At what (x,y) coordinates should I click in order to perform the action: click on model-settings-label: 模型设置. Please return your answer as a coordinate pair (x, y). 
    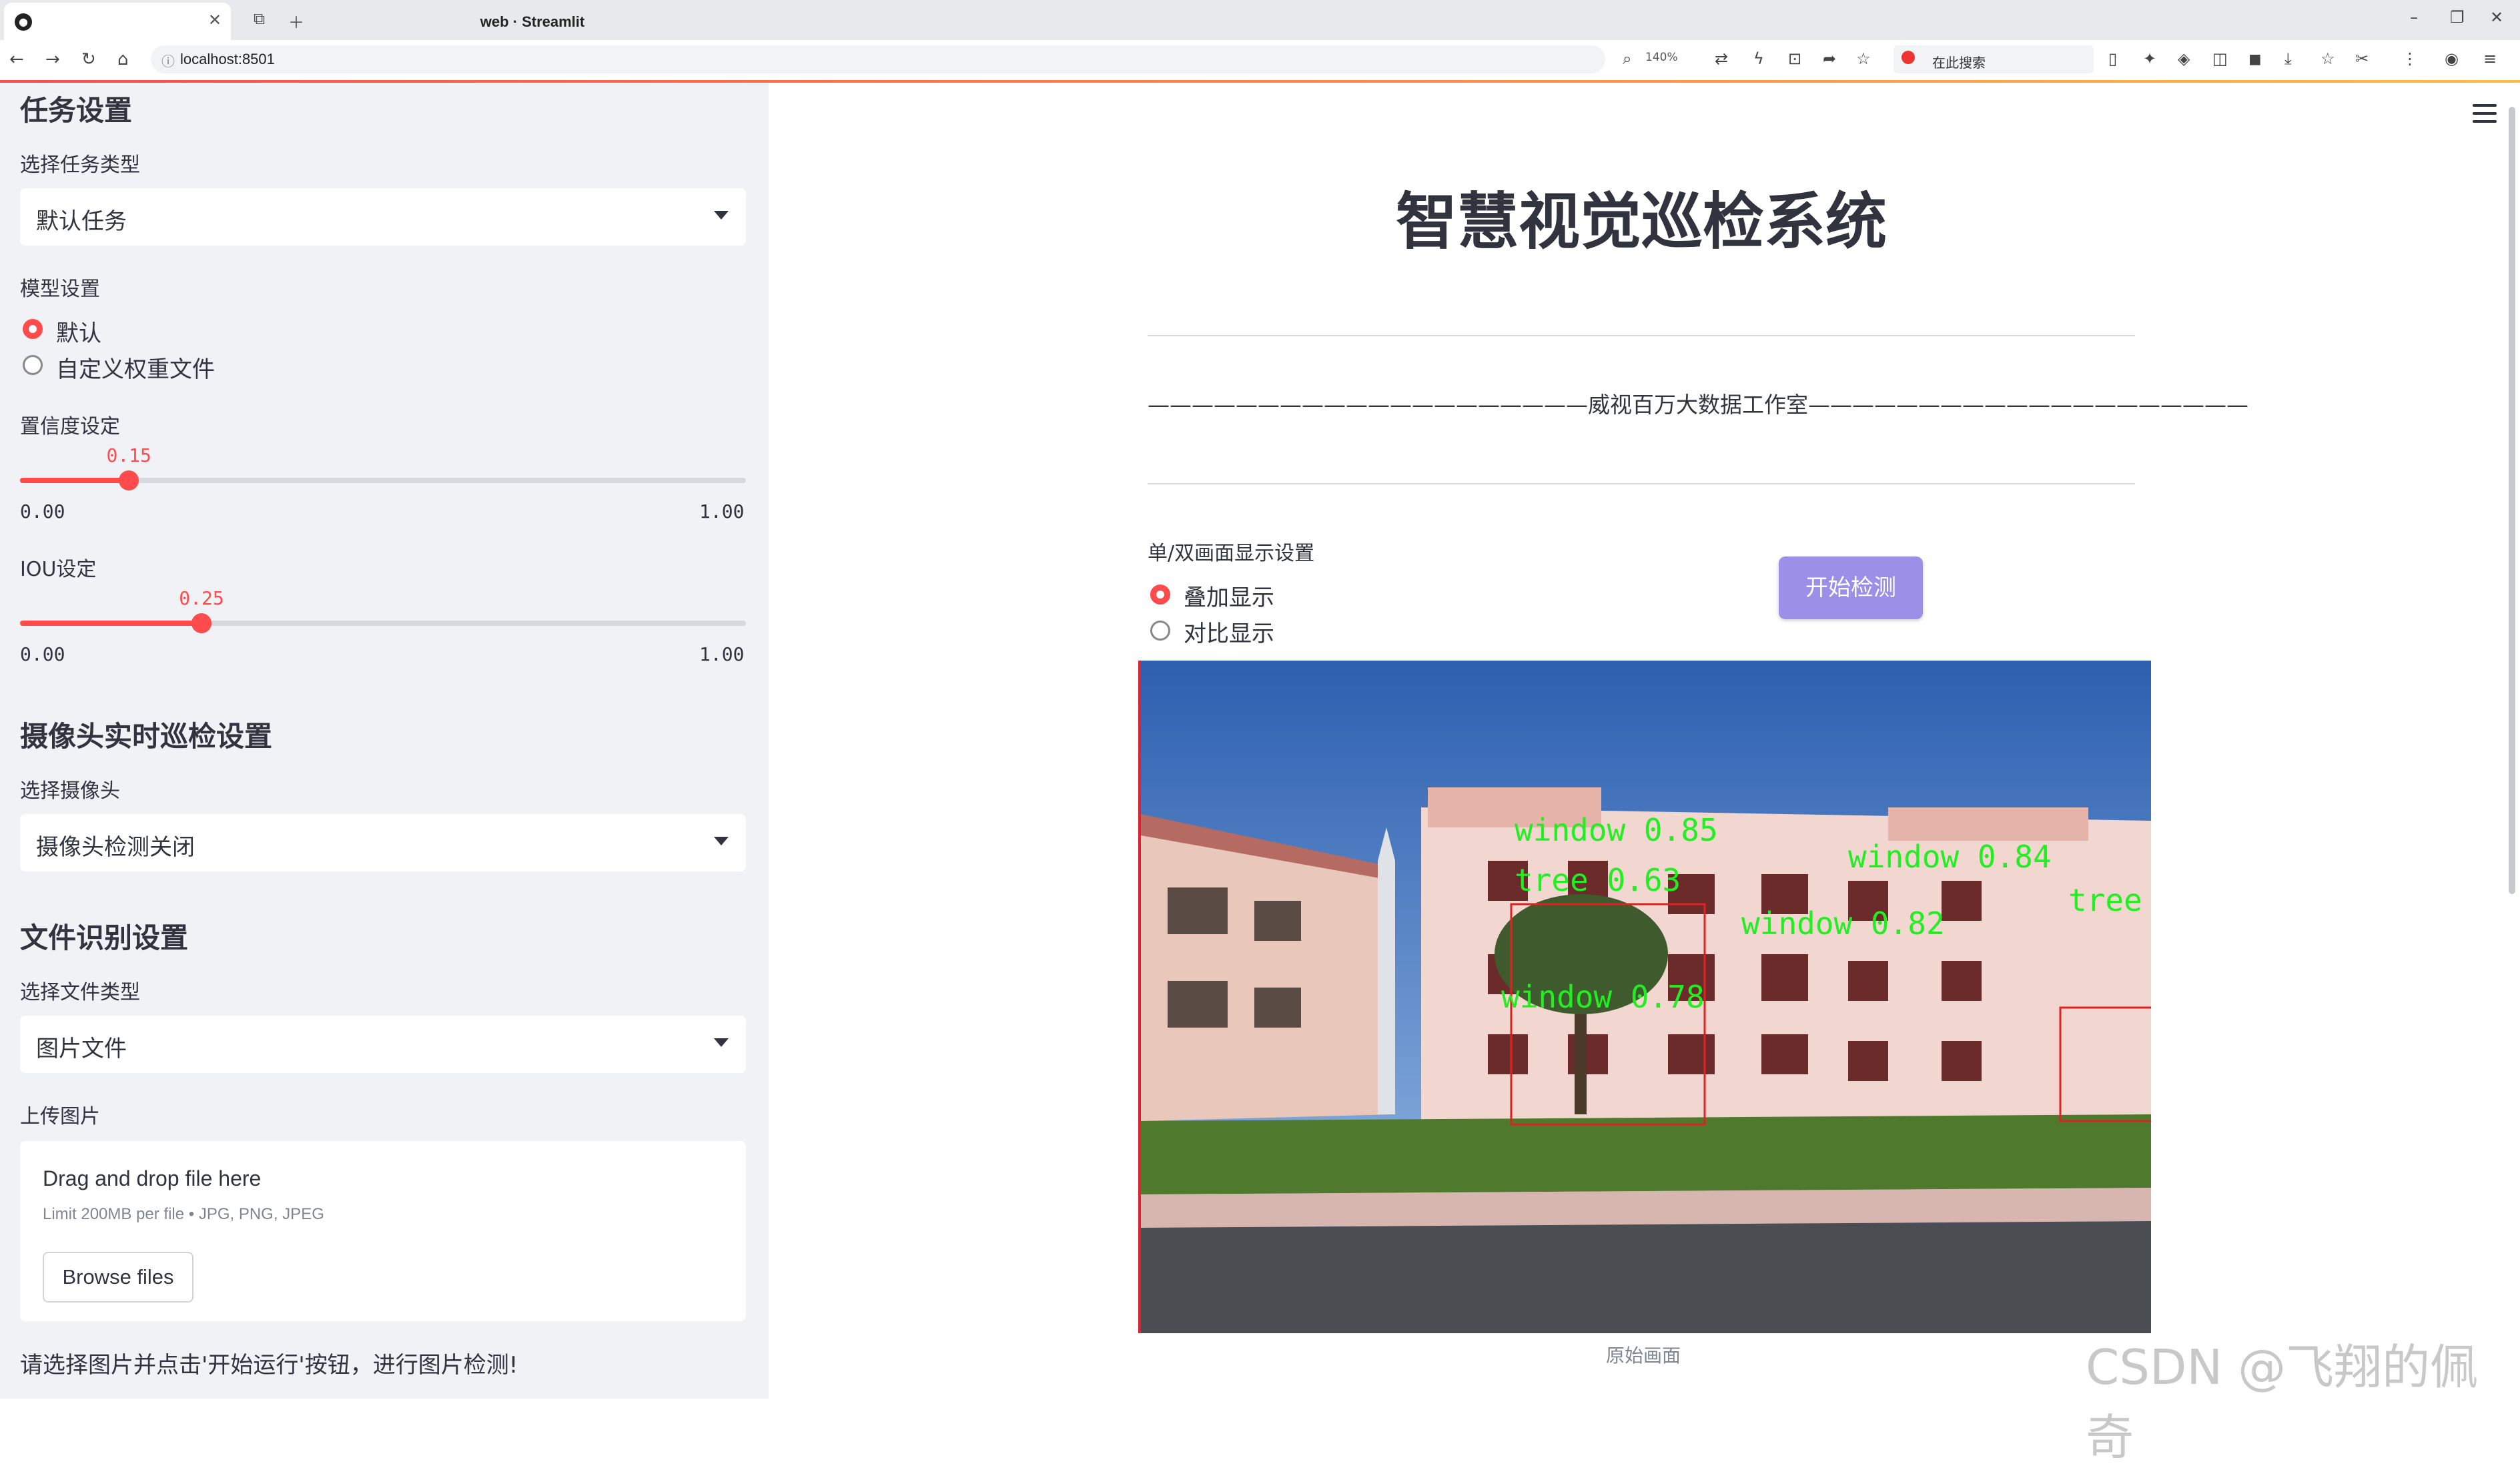
    Looking at the image, I should click on (60, 289).